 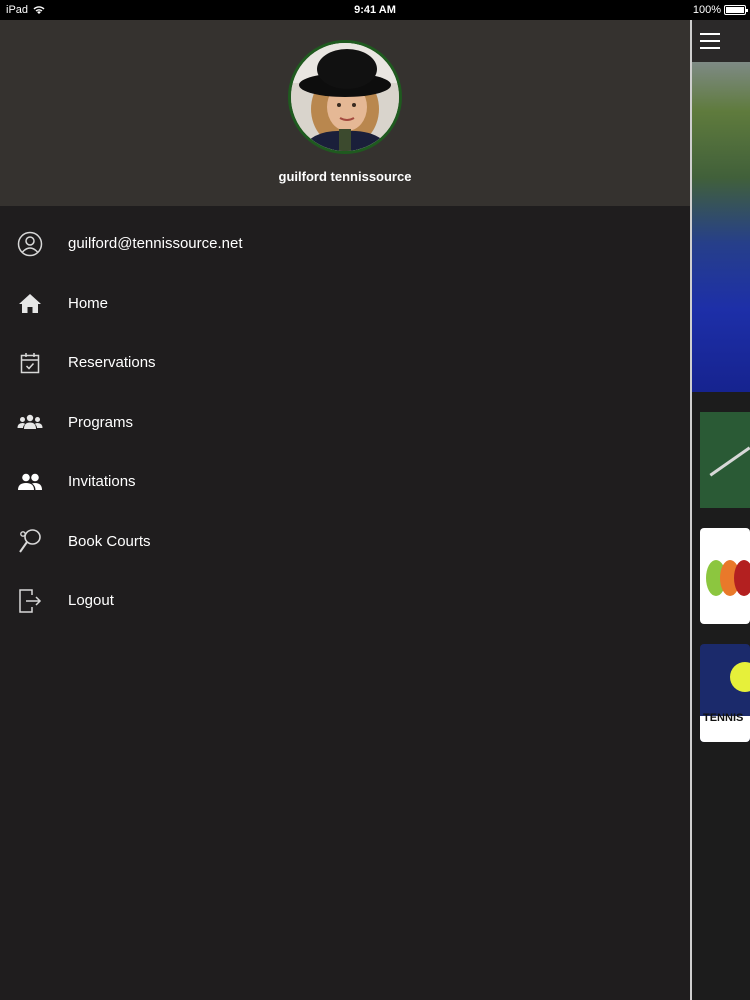 I want to click on people-icon, so click(x=30, y=482).